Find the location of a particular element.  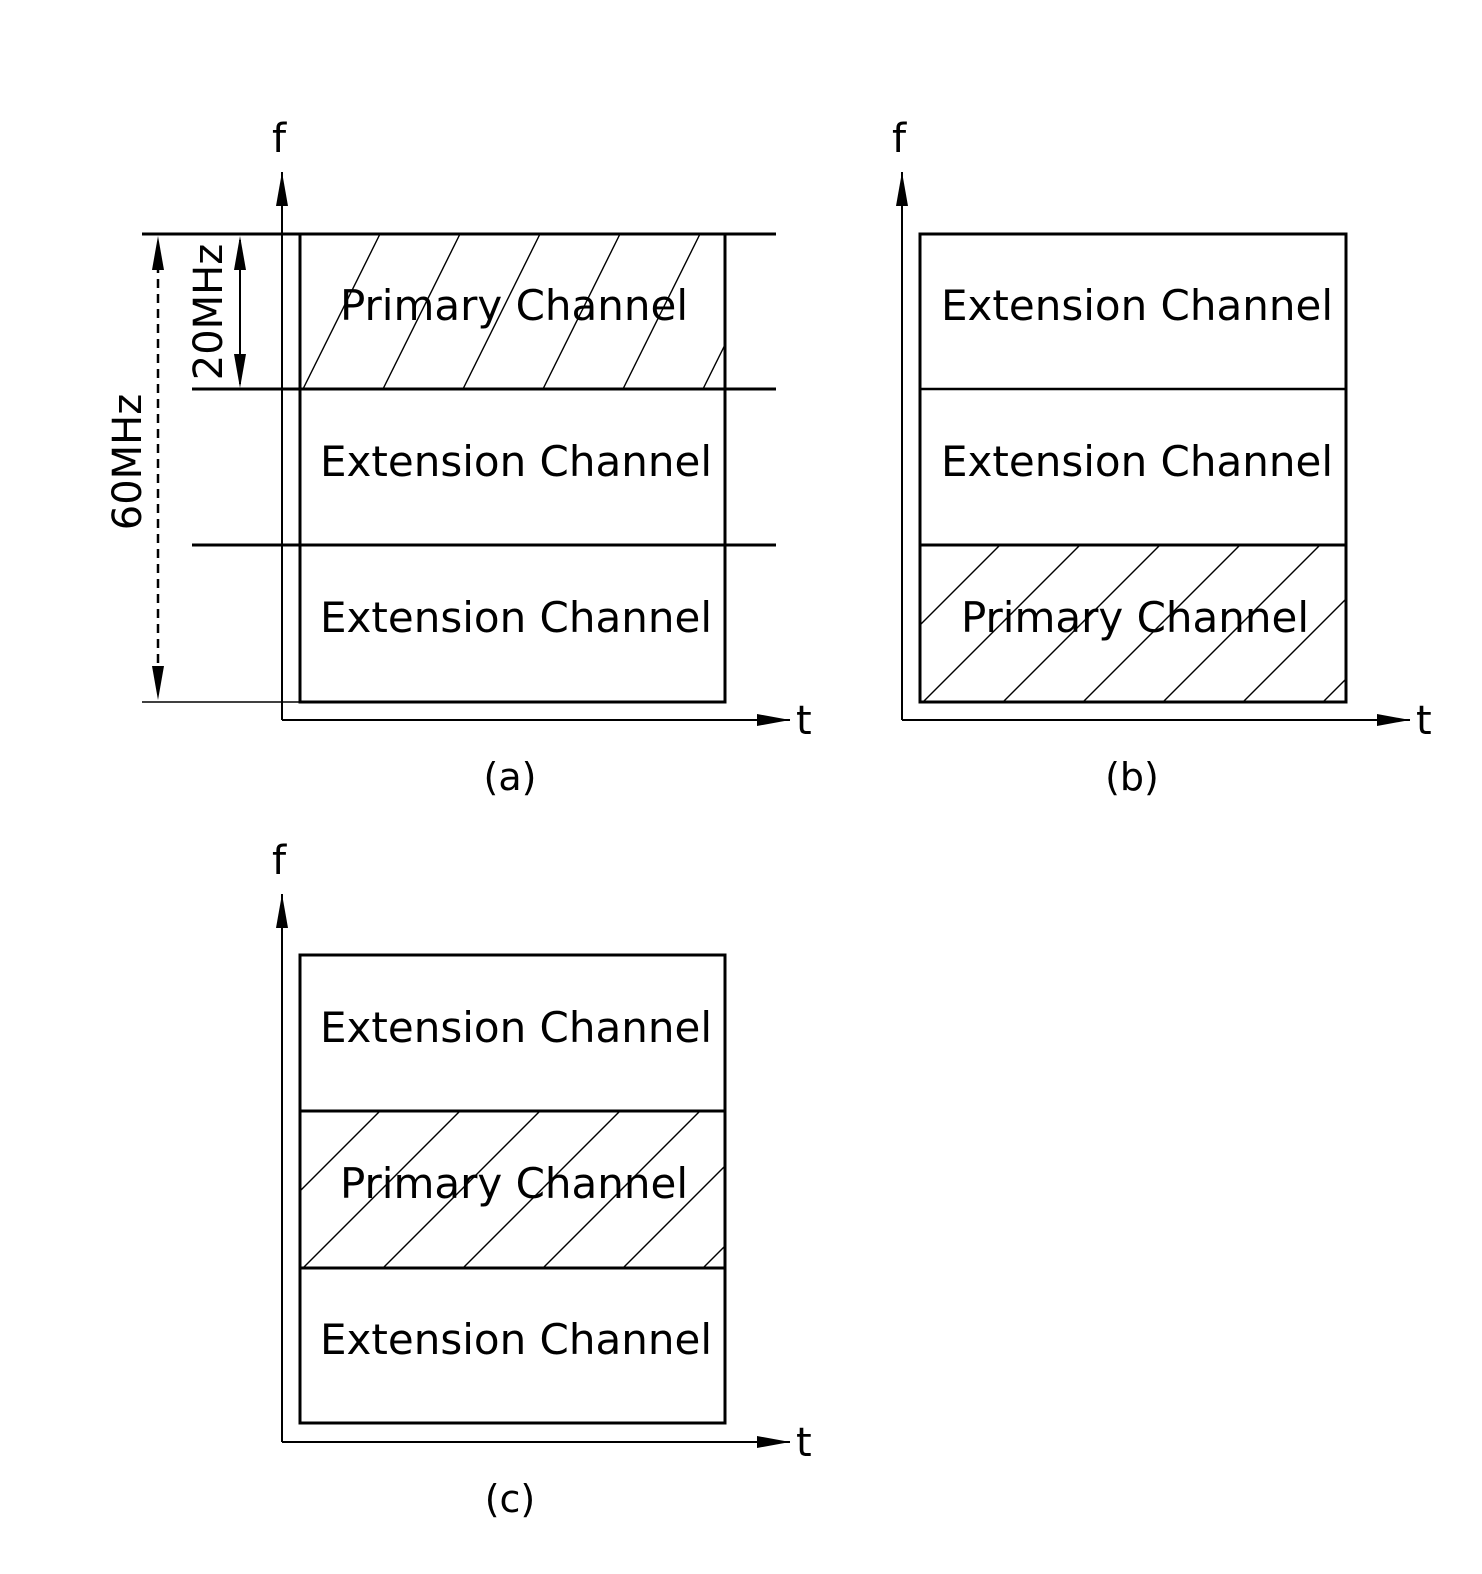

panel-caption: (c) is located at coordinates (510, 1499).